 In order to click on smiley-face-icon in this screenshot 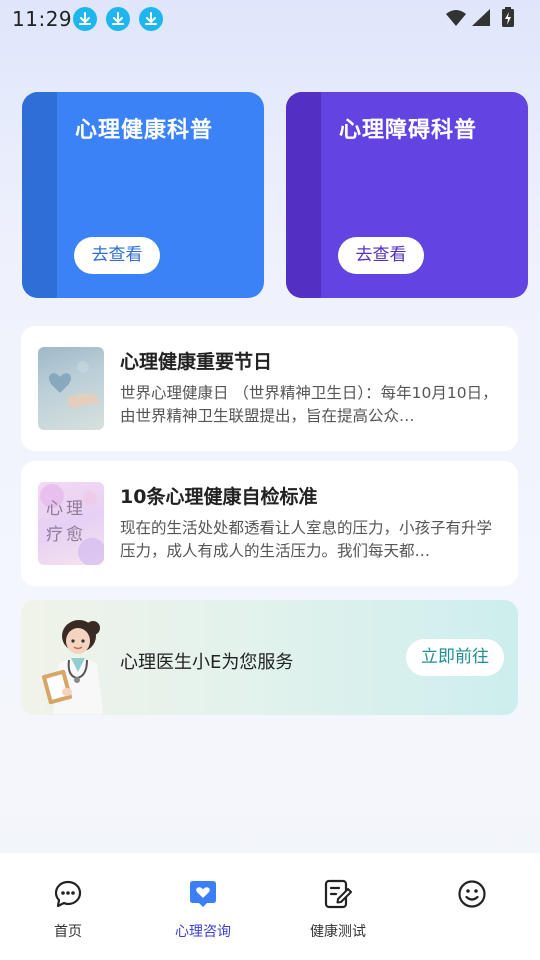, I will do `click(472, 894)`.